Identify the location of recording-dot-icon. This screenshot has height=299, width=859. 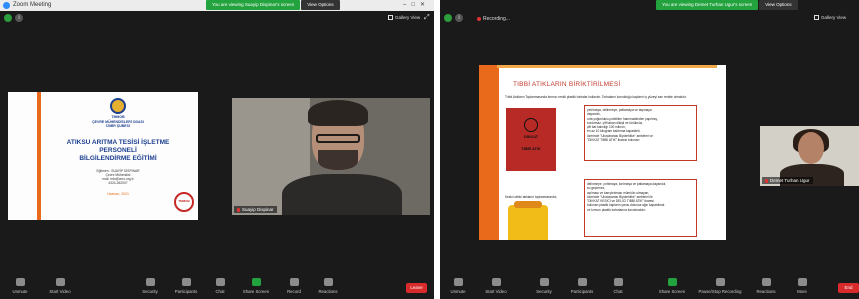
(479, 18).